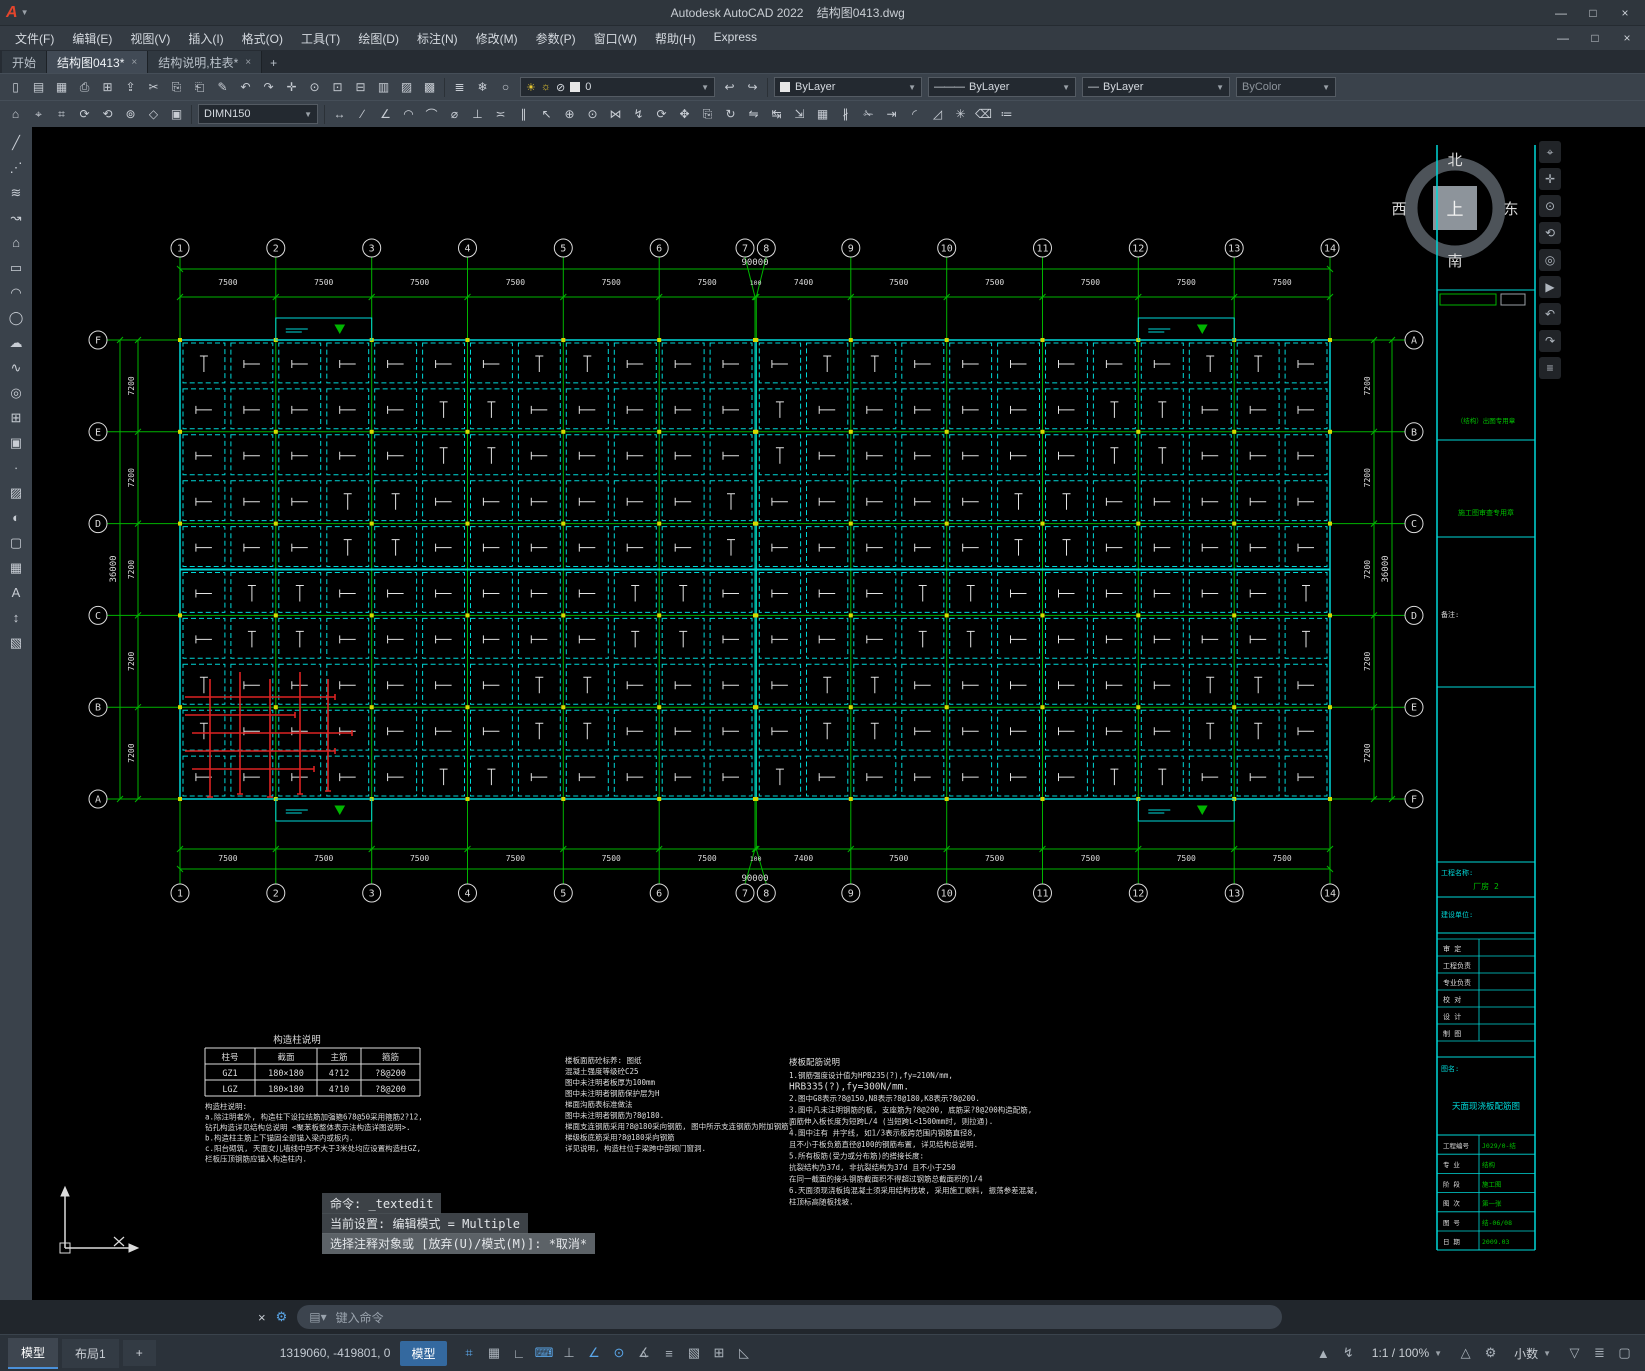 The width and height of the screenshot is (1645, 1371). What do you see at coordinates (38, 114) in the screenshot?
I see `ucs-icon: ⌖` at bounding box center [38, 114].